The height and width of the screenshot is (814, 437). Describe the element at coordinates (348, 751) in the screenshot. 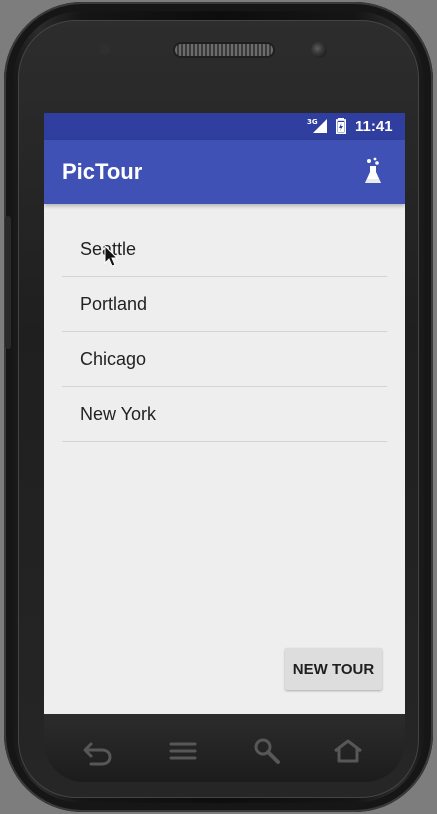

I see `home-icon` at that location.